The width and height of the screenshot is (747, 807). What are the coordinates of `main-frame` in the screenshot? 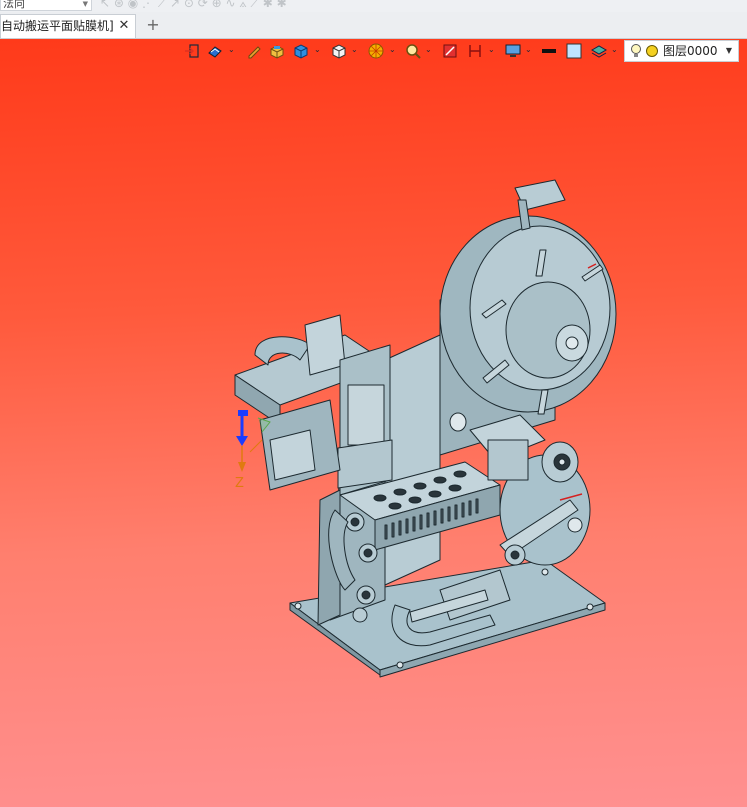 It's located at (412, 460).